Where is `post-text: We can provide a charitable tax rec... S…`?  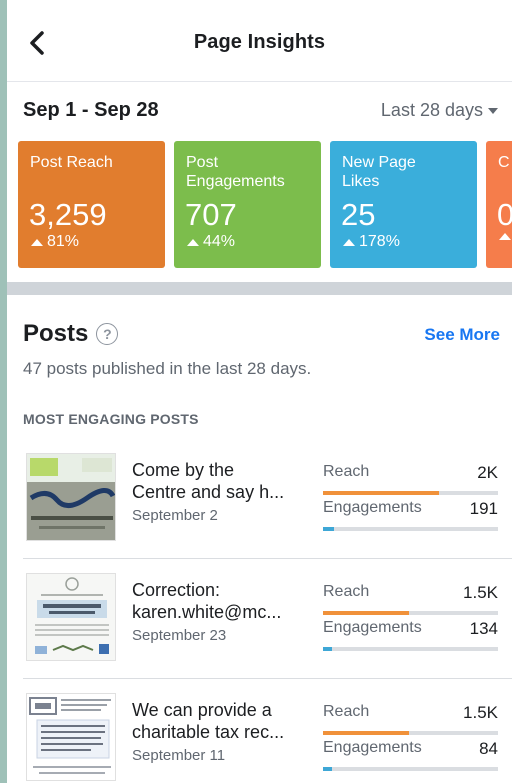 post-text: We can provide a charitable tax rec... S… is located at coordinates (219, 731).